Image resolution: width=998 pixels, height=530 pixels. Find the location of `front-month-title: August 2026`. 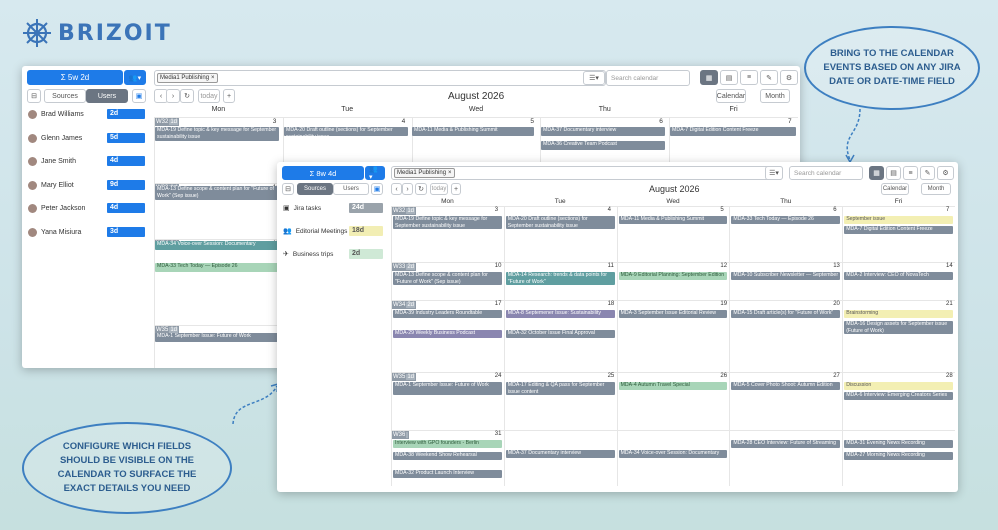

front-month-title: August 2026 is located at coordinates (674, 189).